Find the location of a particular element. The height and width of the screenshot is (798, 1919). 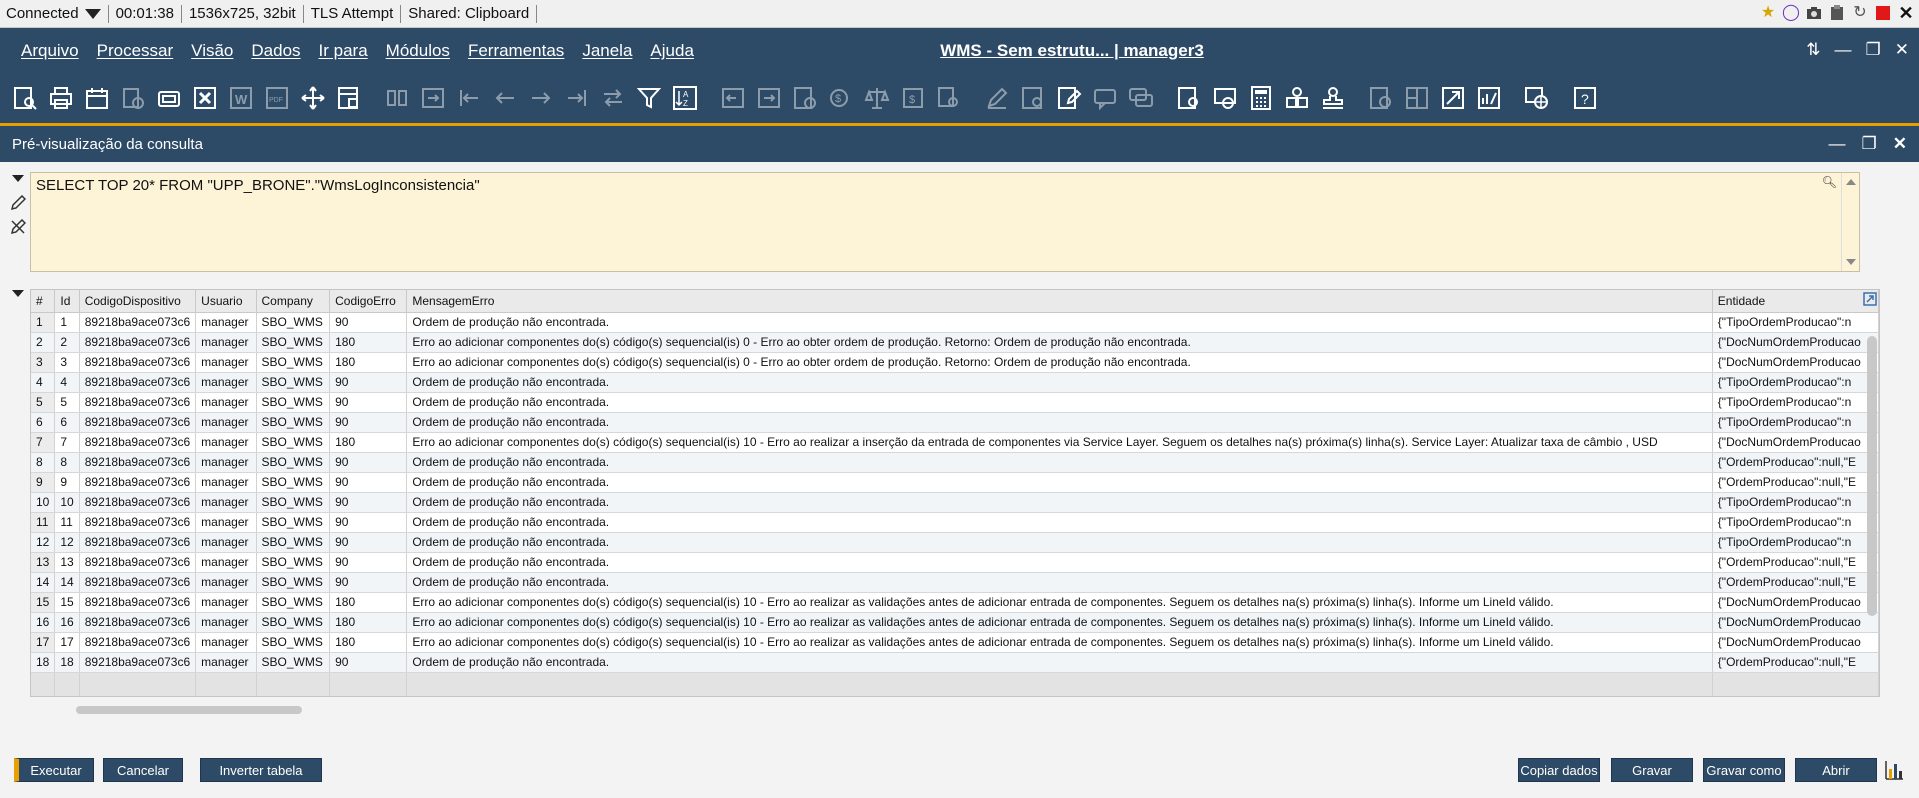

cell-rownum: 8 is located at coordinates (43, 462).